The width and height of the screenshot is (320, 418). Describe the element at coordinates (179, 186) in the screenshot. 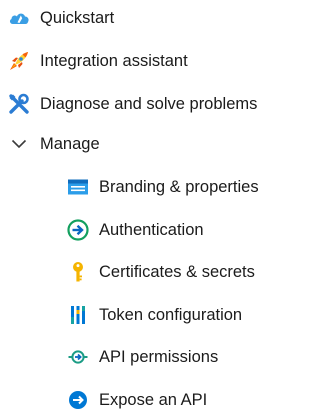

I see `nav-item-label: Branding & properties` at that location.